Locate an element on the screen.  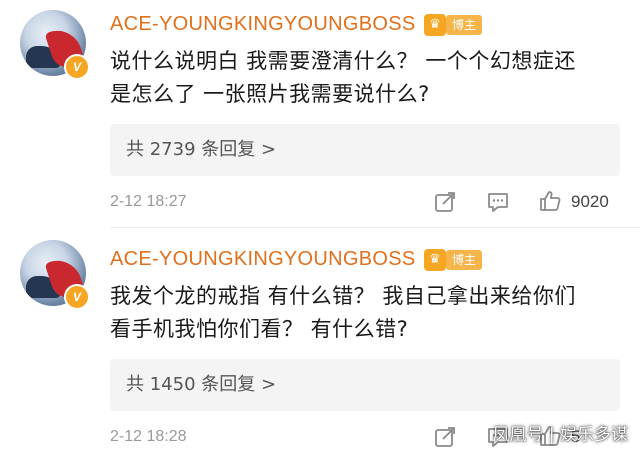
like-count: 9020 is located at coordinates (590, 201).